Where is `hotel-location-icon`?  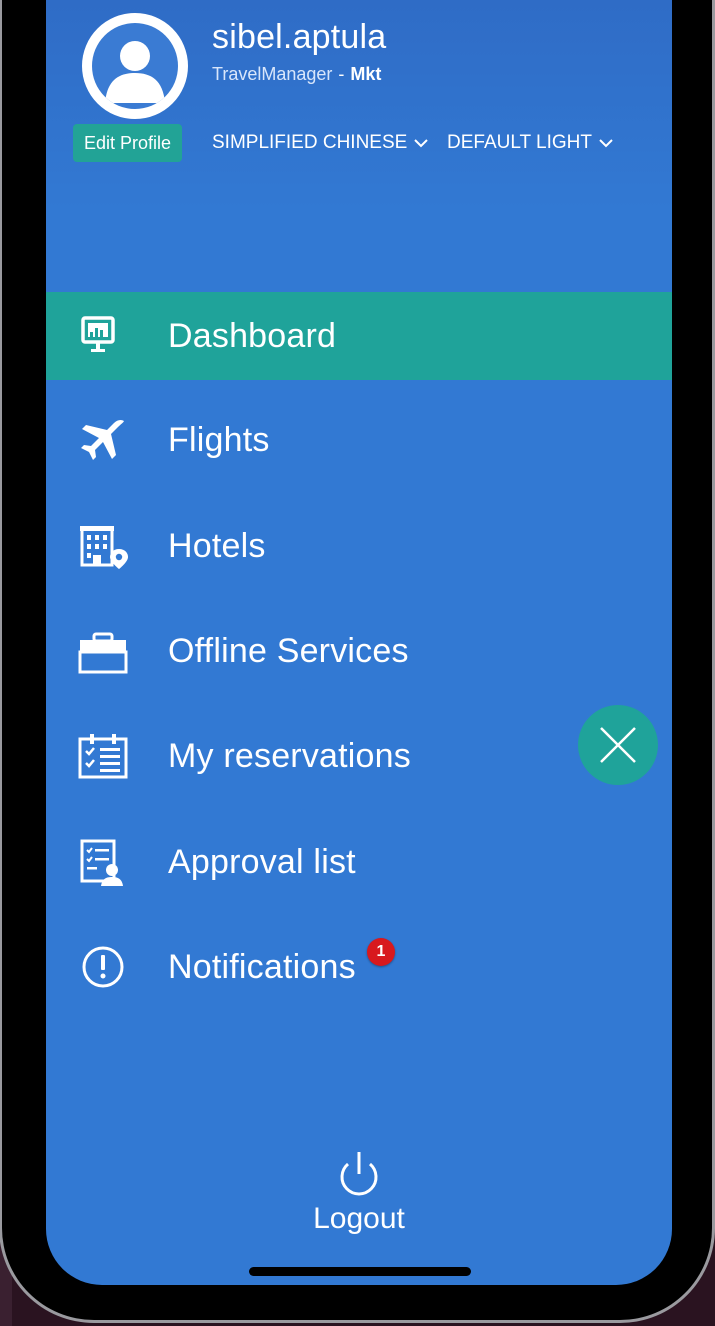
hotel-location-icon is located at coordinates (103, 546).